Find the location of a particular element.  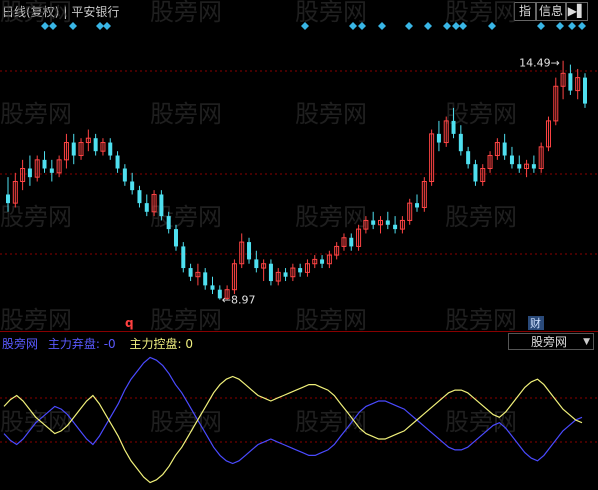

legend-series-1: 主力弃盘: -0 is located at coordinates (81, 344).